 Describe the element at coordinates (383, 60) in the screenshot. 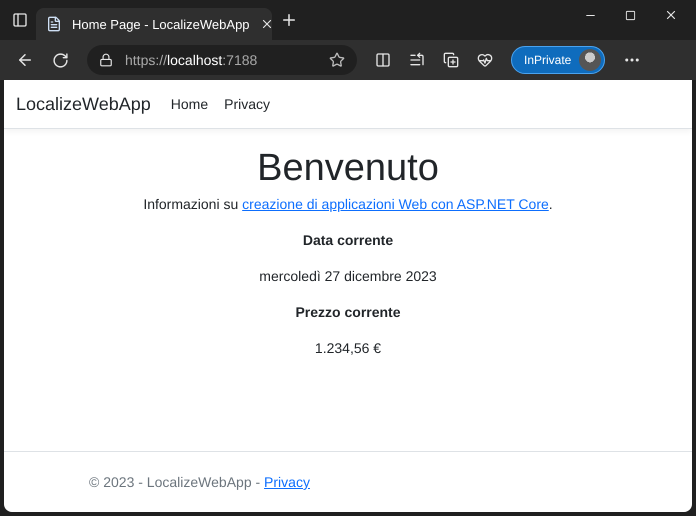

I see `split-screen-icon` at that location.